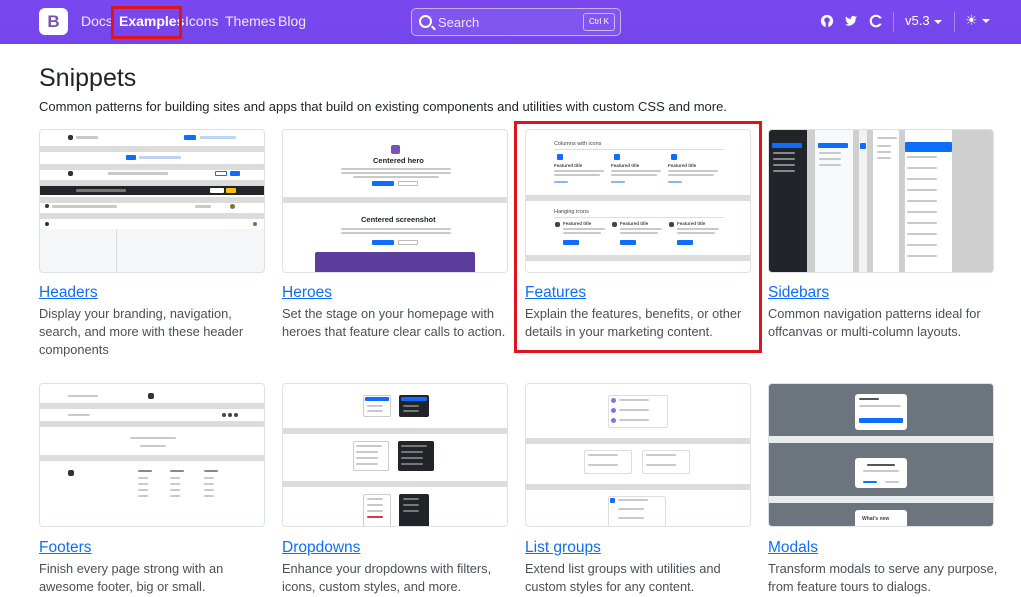 This screenshot has width=1021, height=597. What do you see at coordinates (53, 21) in the screenshot?
I see `bootstrap-logo: B` at bounding box center [53, 21].